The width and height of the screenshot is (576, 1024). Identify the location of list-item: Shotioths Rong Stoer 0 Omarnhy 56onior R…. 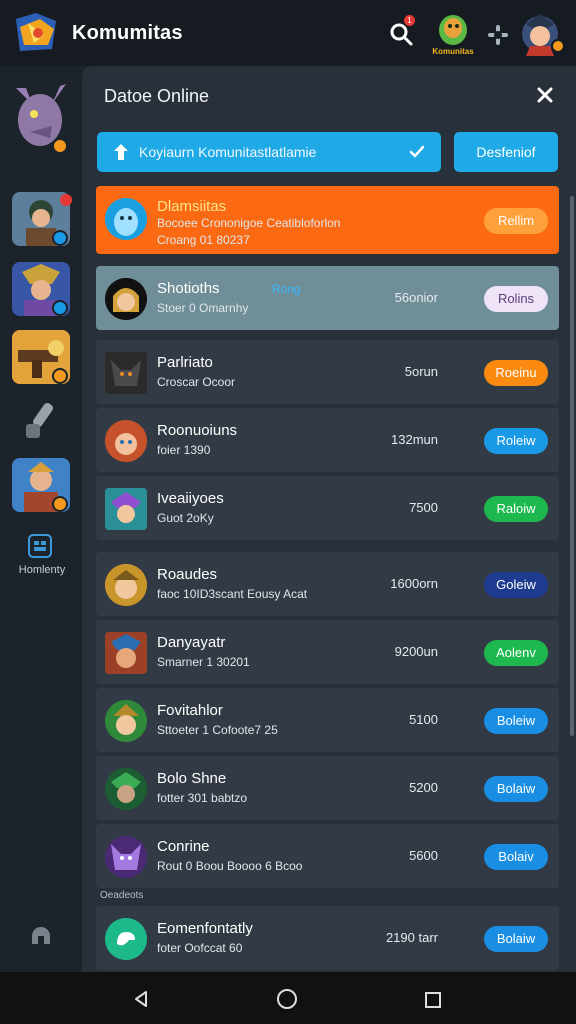
(327, 298).